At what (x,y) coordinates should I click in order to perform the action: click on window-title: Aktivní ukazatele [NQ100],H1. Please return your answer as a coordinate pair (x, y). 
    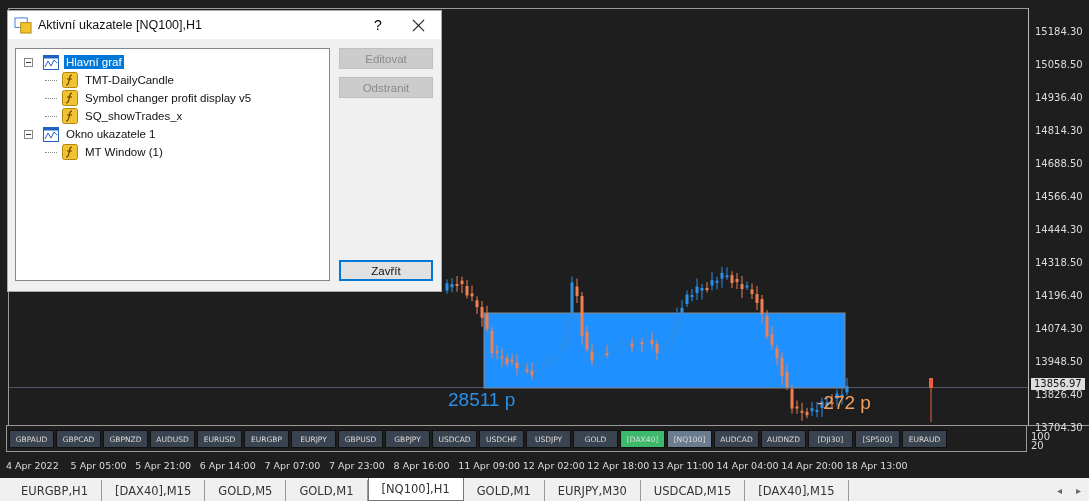
    Looking at the image, I should click on (120, 25).